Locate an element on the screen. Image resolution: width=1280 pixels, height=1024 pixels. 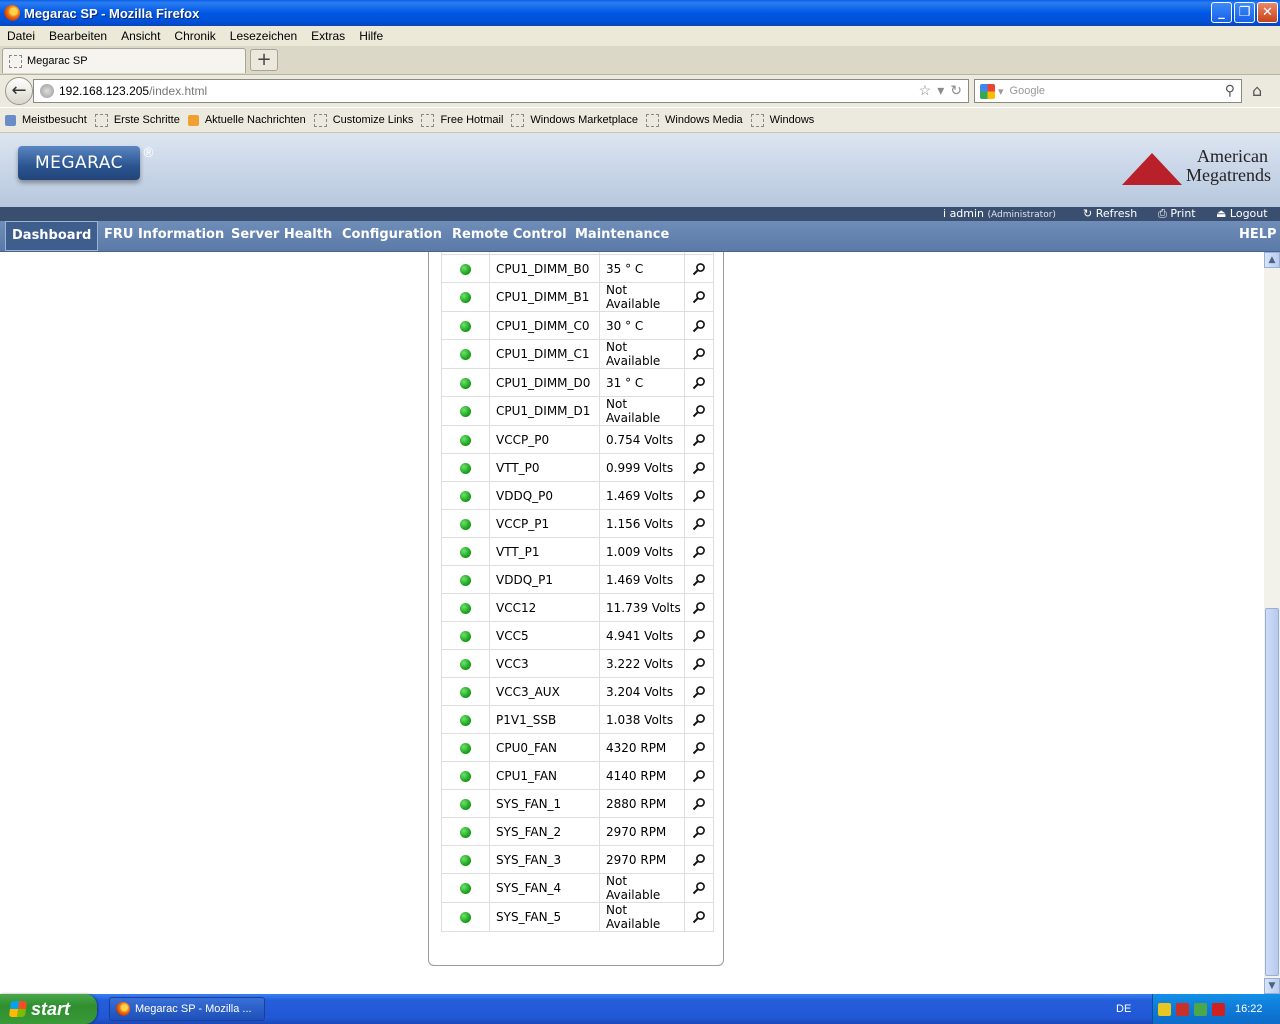
vertical-scrollbar: ▲ ▼ is located at coordinates (1272, 623).